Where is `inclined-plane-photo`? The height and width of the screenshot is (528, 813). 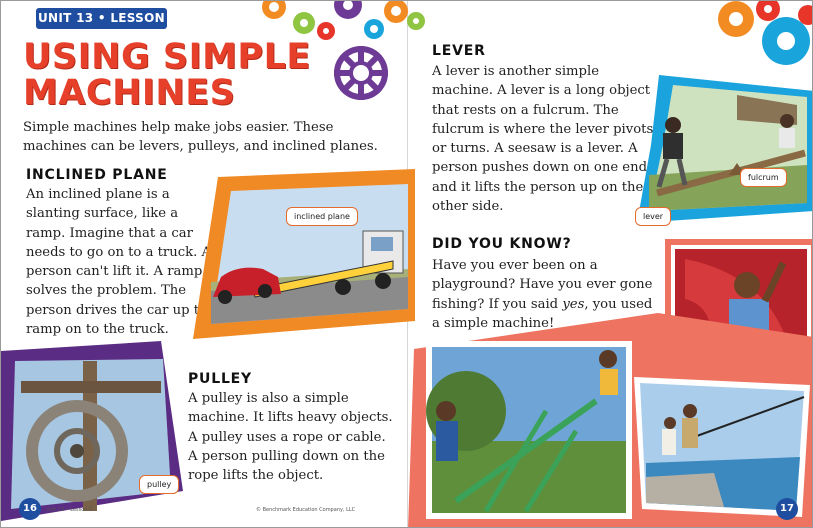 inclined-plane-photo is located at coordinates (304, 254).